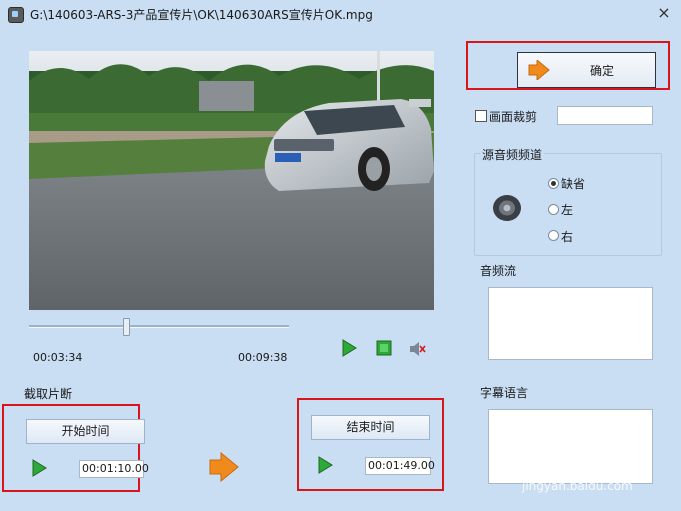  Describe the element at coordinates (664, 13) in the screenshot. I see `close-icon: ×` at that location.